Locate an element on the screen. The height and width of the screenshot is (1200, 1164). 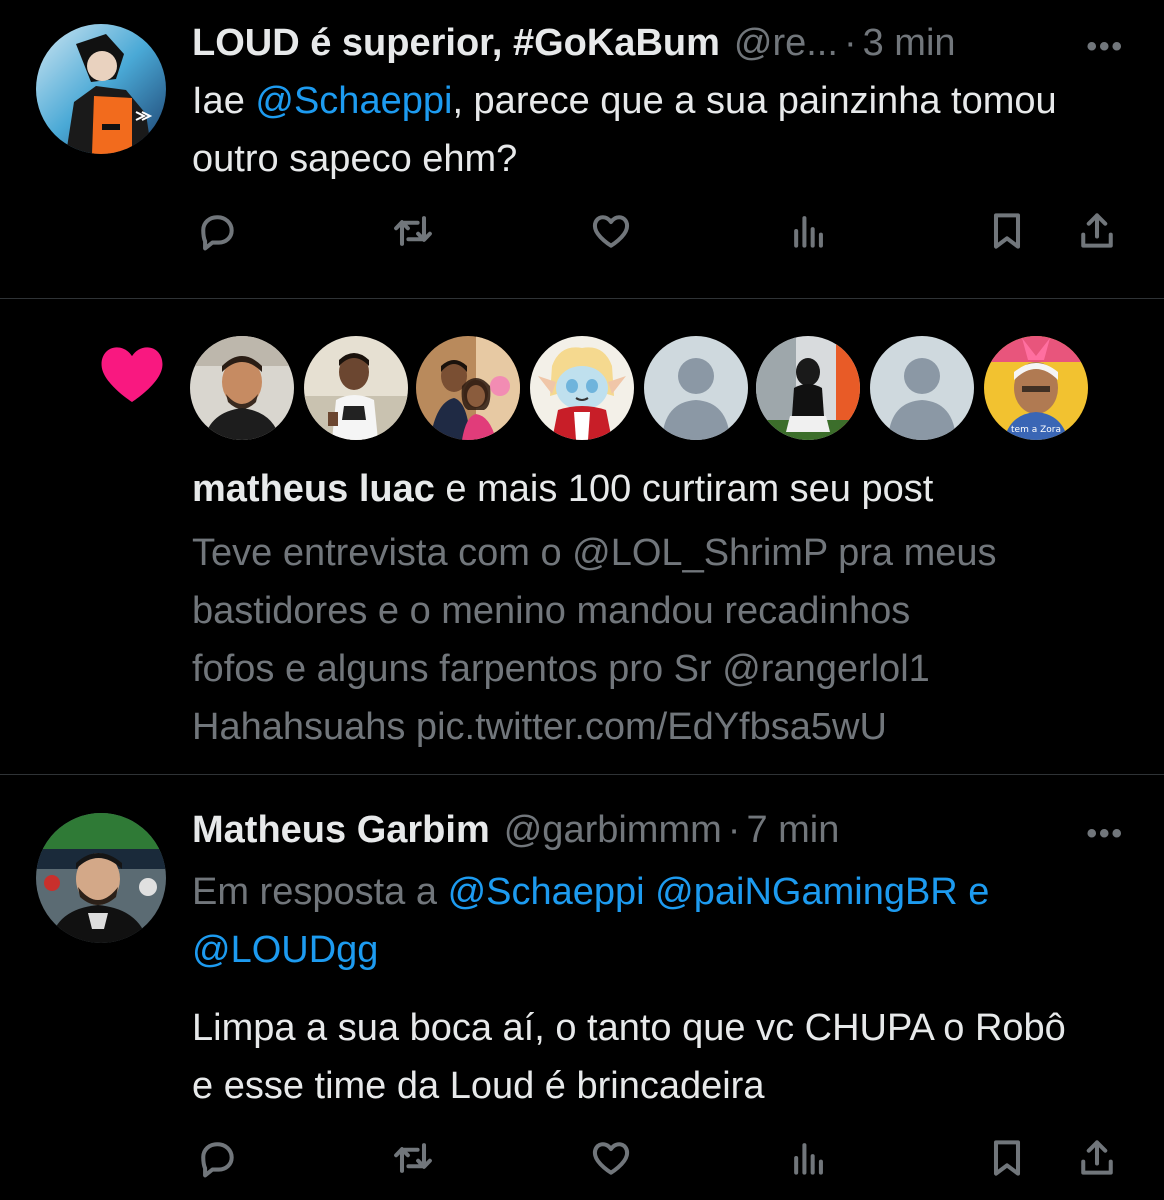
like-summary-text: e mais 100 curtiram seu post is located at coordinates (684, 489).